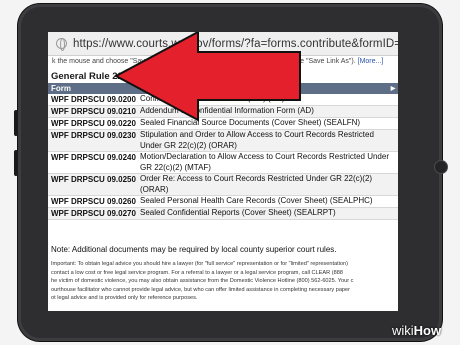 The image size is (460, 345). I want to click on wikihow-watermark: wikiHow, so click(416, 330).